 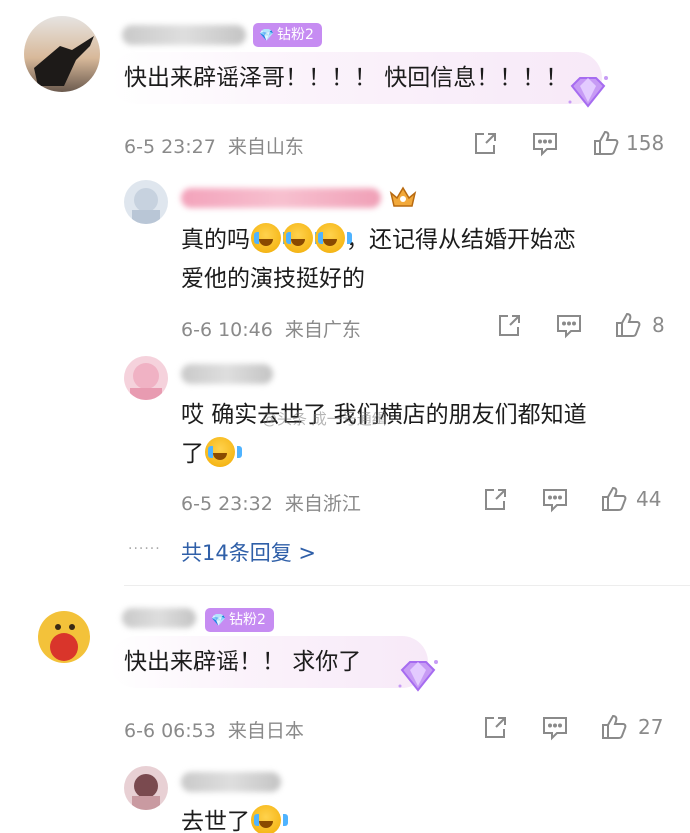 I want to click on more-replies-link: 共14条回复 >, so click(x=248, y=552).